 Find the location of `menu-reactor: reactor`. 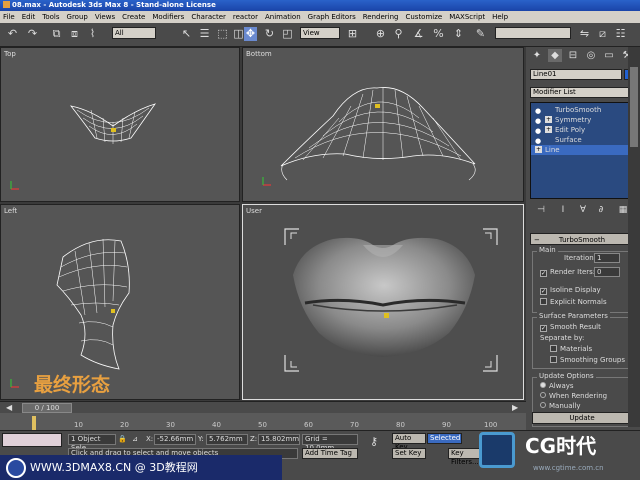

menu-reactor: reactor is located at coordinates (245, 17).